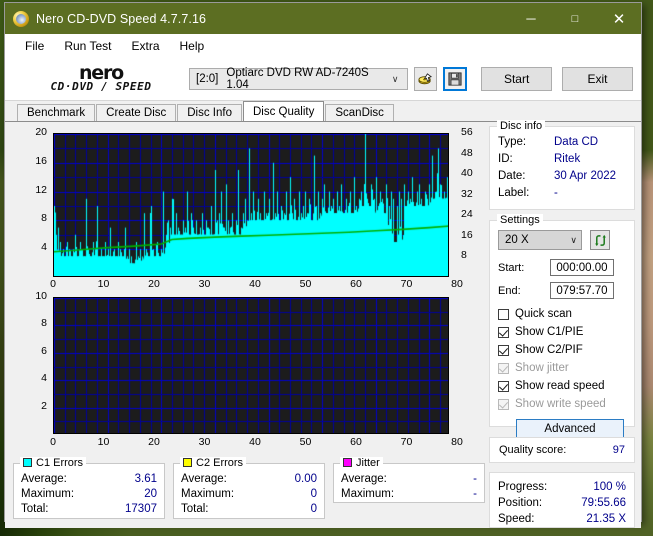 The height and width of the screenshot is (536, 653). I want to click on tab-disc-quality: Disc Quality, so click(284, 111).